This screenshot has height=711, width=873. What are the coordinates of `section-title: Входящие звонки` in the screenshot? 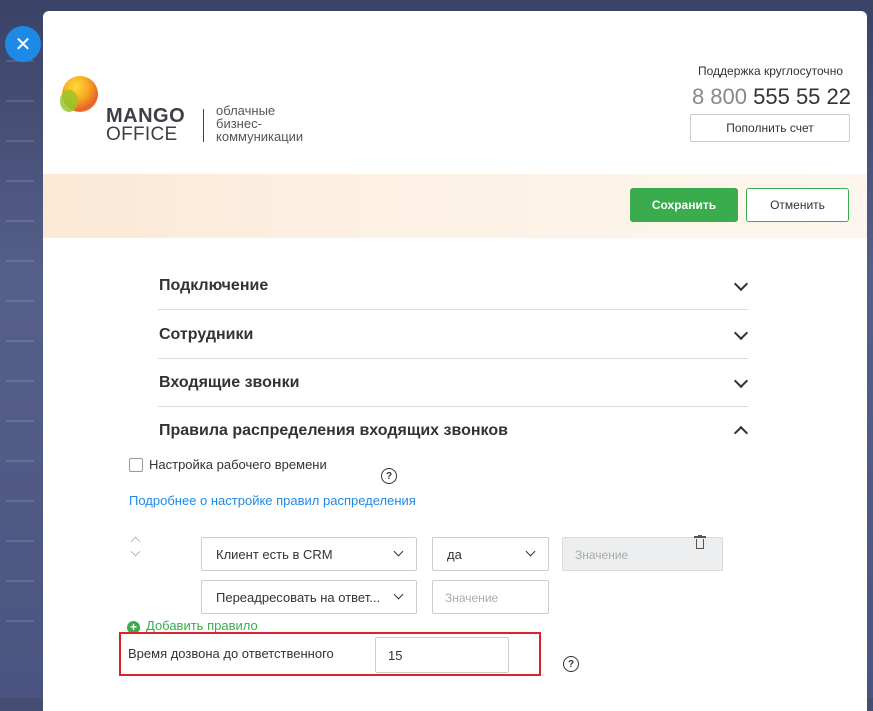 It's located at (229, 382).